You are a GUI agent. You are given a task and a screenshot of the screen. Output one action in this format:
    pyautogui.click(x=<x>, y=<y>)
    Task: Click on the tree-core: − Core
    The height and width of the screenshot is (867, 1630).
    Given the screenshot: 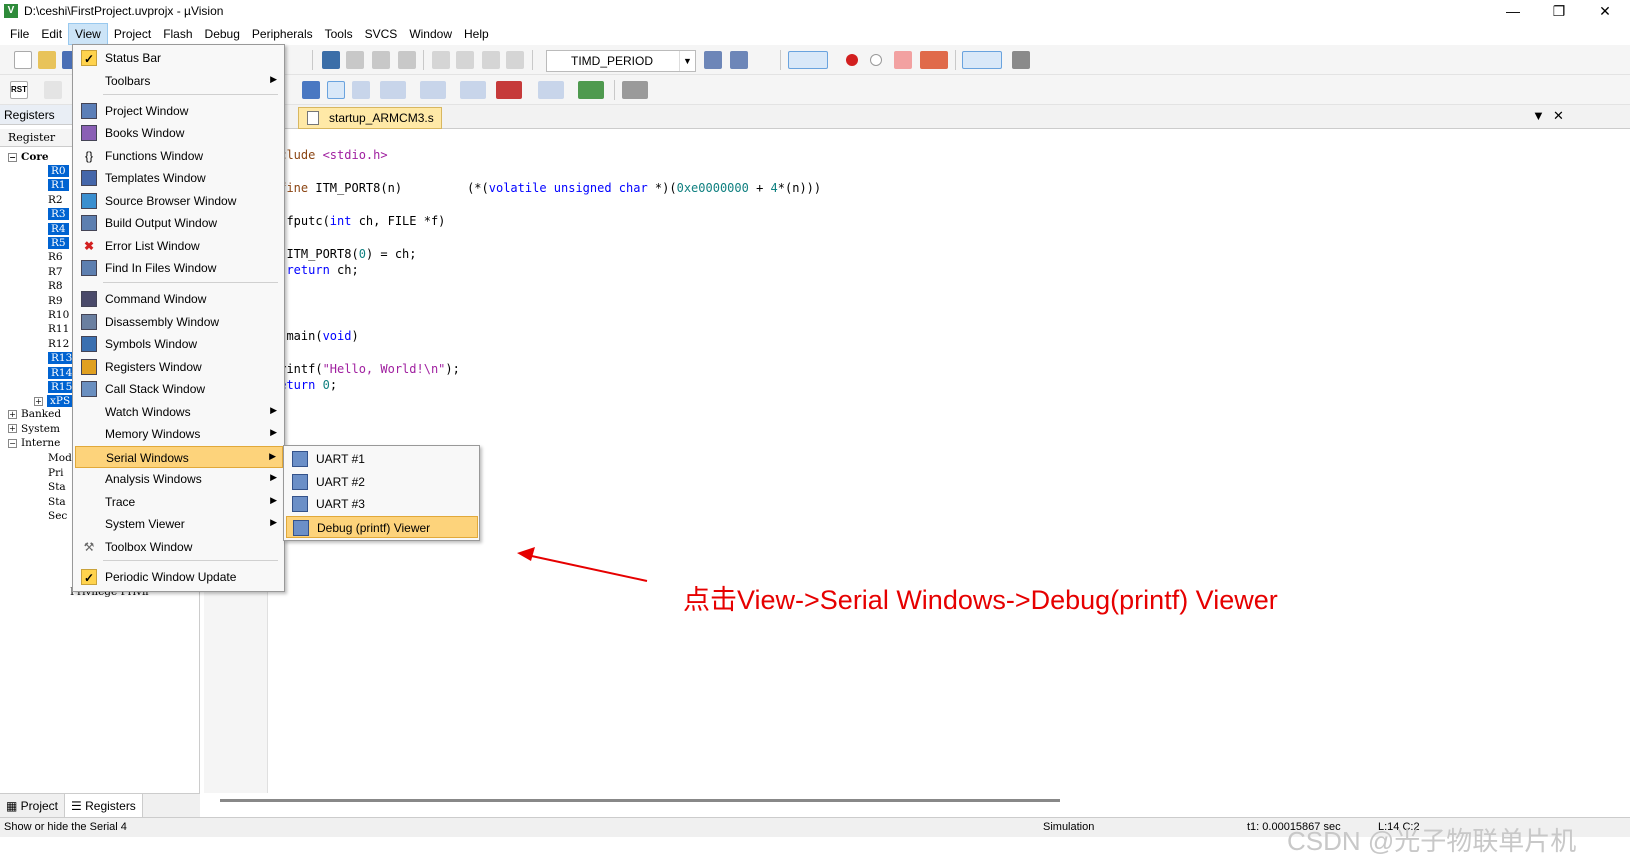 What is the action you would take?
    pyautogui.click(x=28, y=157)
    